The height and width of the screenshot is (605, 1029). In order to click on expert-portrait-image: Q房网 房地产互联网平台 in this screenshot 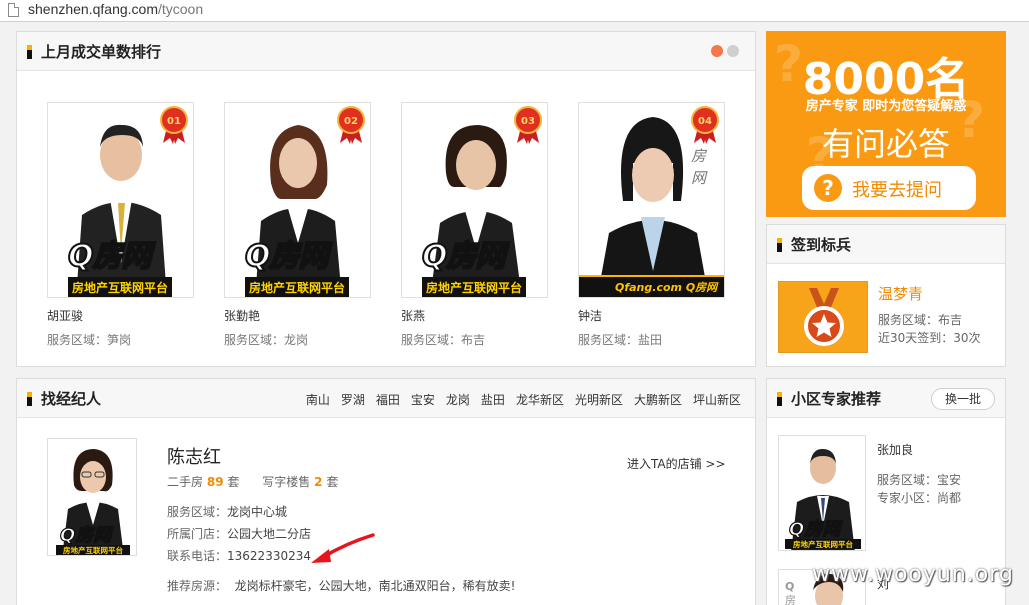, I will do `click(823, 499)`.